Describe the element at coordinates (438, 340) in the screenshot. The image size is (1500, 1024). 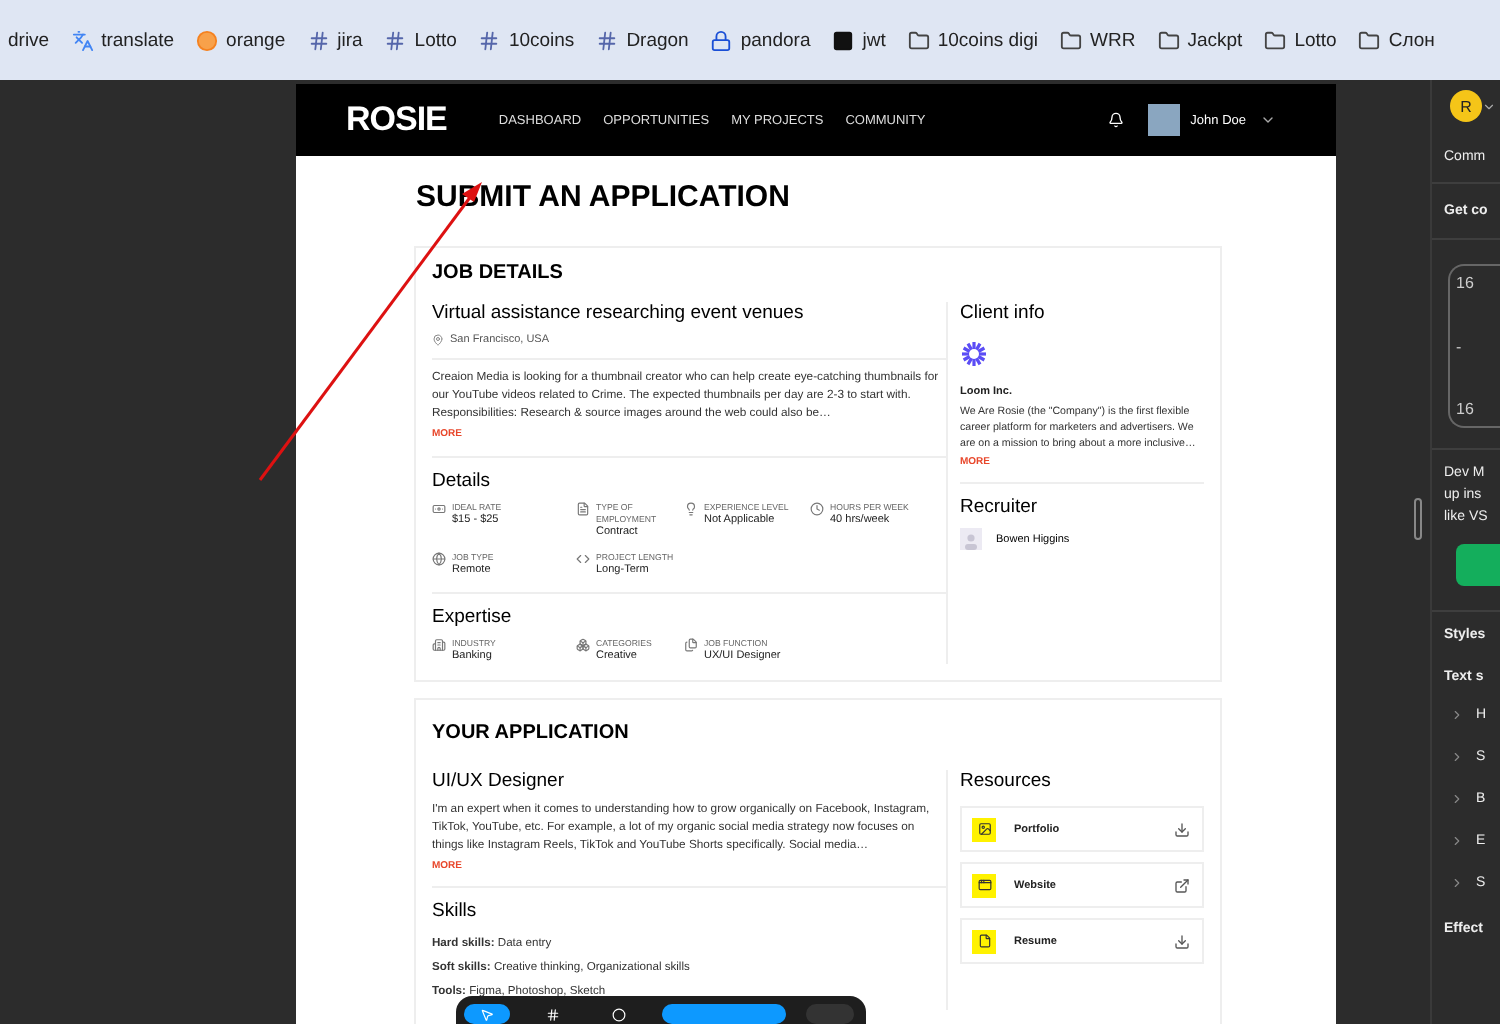
I see `map-pin-icon` at that location.